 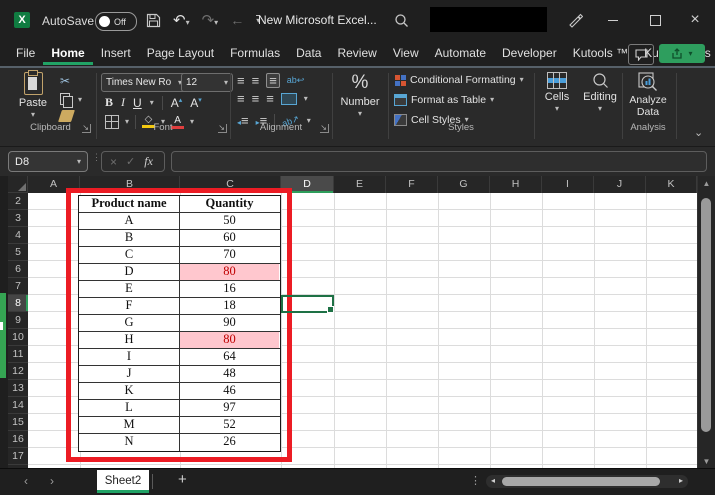 I want to click on select-all-corner, so click(x=18, y=184).